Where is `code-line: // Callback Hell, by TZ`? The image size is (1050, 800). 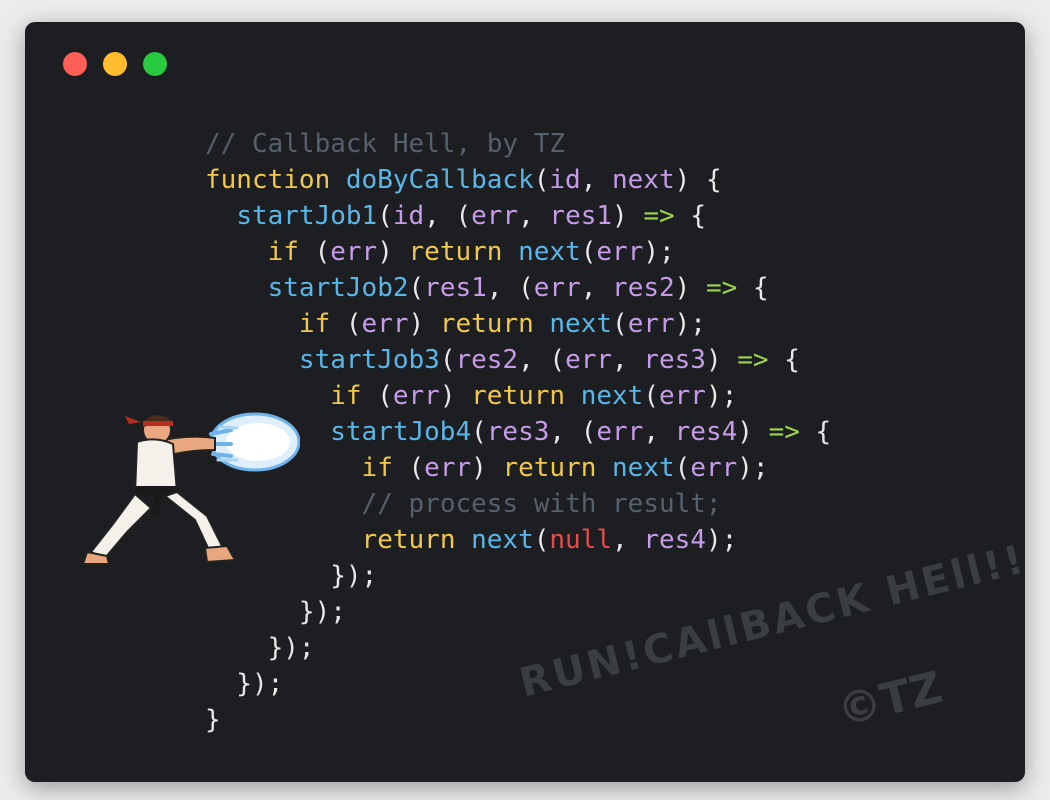
code-line: // Callback Hell, by TZ is located at coordinates (518, 144).